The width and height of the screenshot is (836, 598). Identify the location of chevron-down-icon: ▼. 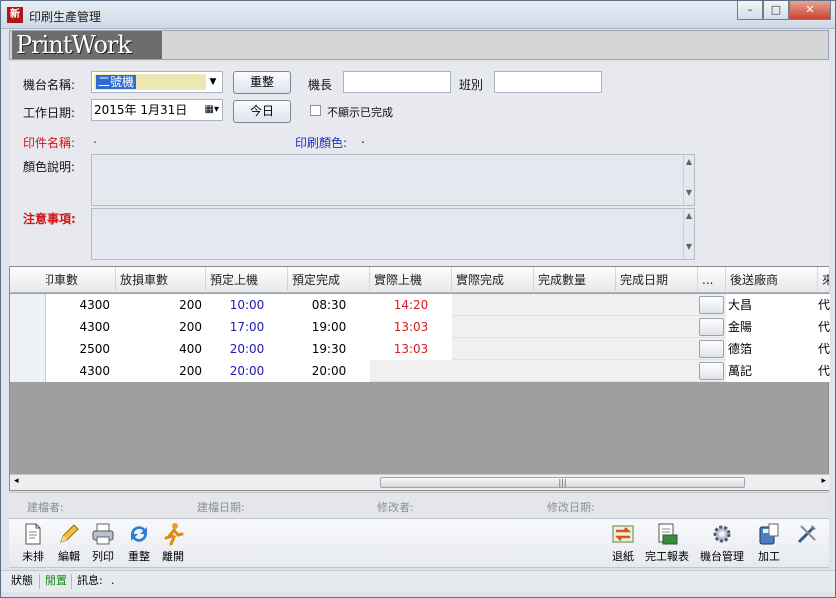
(213, 82).